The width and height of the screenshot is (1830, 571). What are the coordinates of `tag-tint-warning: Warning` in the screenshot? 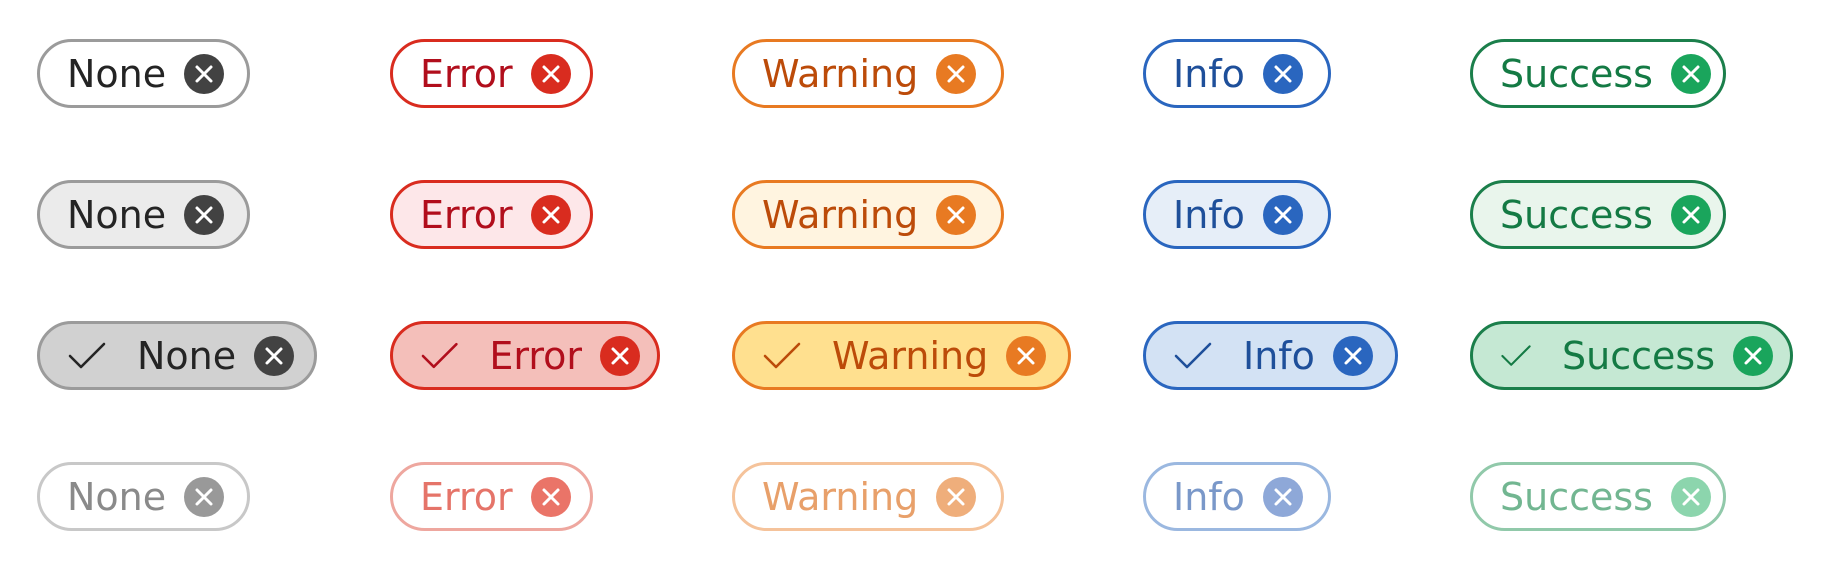 It's located at (868, 214).